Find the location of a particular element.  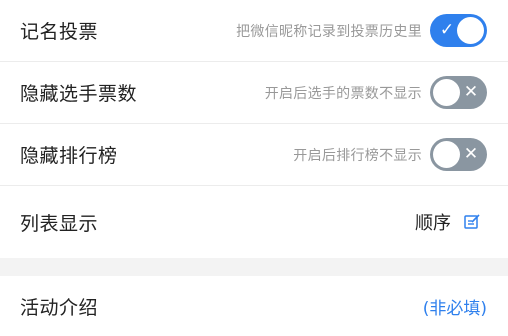

list-display-value: 顺序 is located at coordinates (433, 223).